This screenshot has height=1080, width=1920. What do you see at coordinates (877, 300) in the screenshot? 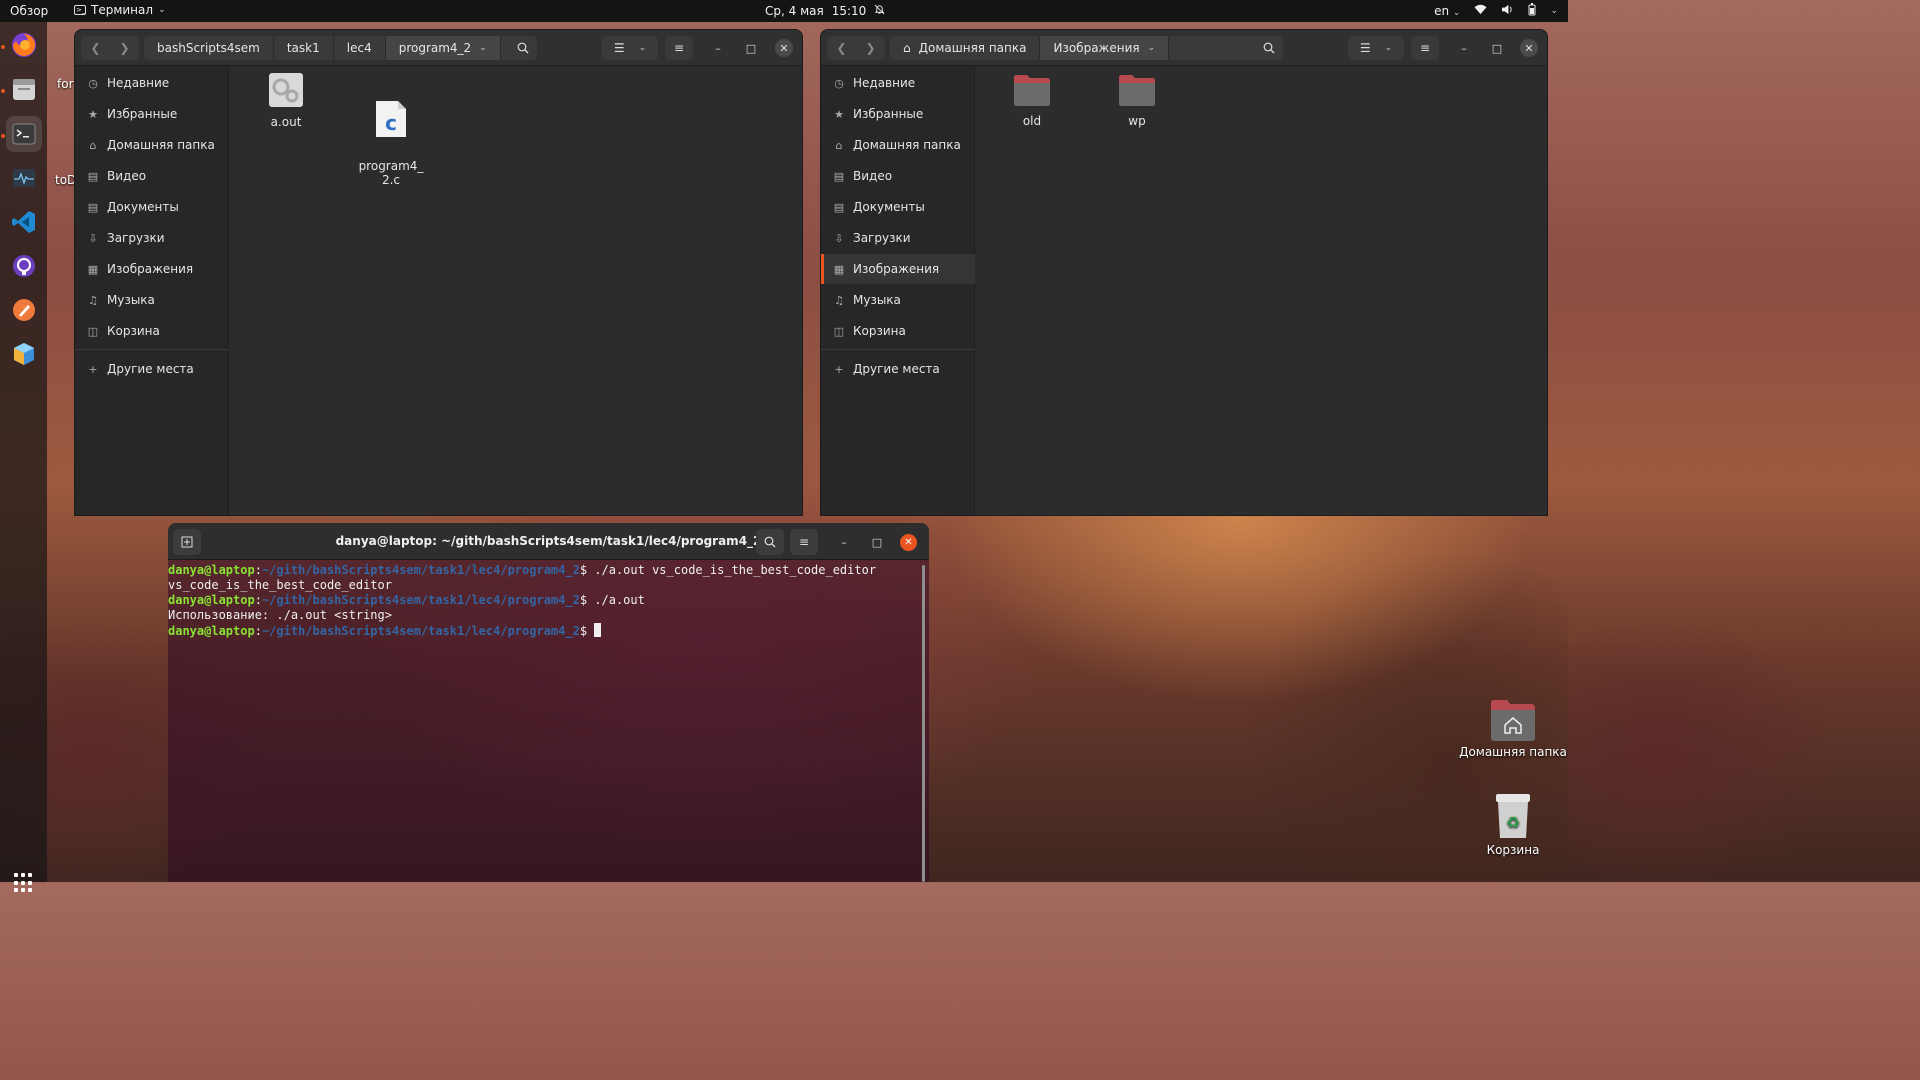
I see `sidebar-item-label: Музыка` at bounding box center [877, 300].